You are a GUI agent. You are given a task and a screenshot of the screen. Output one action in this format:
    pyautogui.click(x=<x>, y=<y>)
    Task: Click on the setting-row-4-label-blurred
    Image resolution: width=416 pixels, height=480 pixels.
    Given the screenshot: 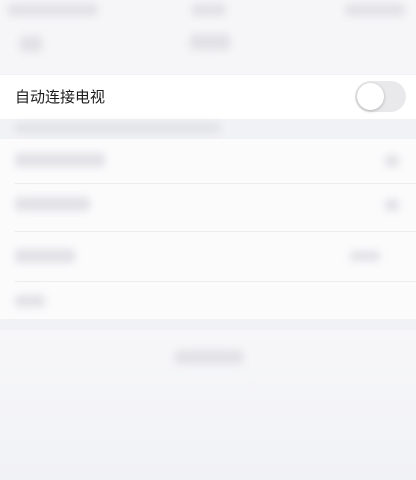 What is the action you would take?
    pyautogui.click(x=30, y=301)
    